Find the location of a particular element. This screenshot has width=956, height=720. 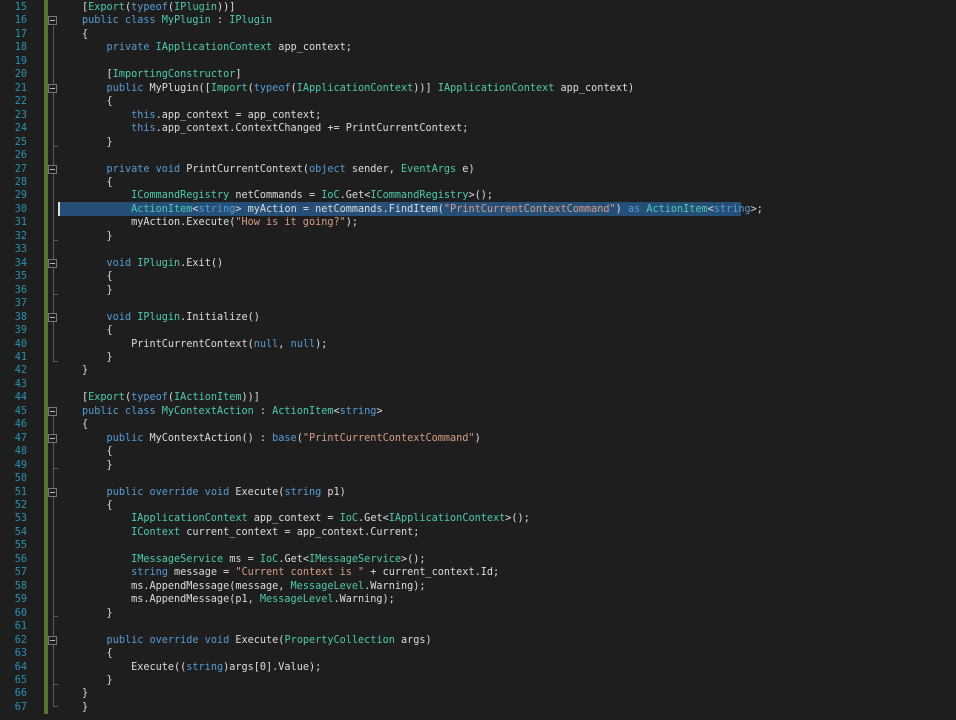

code-token: { is located at coordinates (97, 506).